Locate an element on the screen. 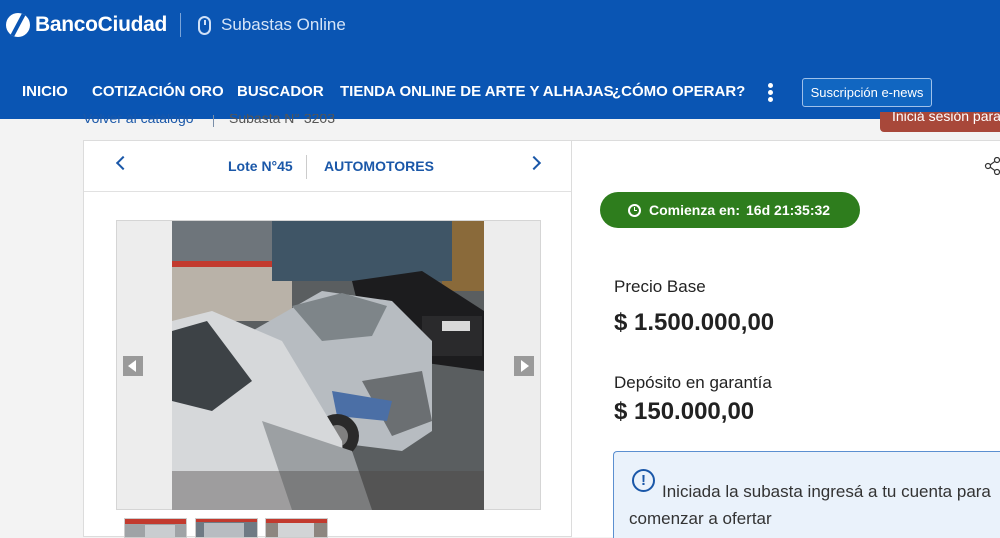 This screenshot has width=1000, height=538. breadcrumb-divider is located at coordinates (213, 121).